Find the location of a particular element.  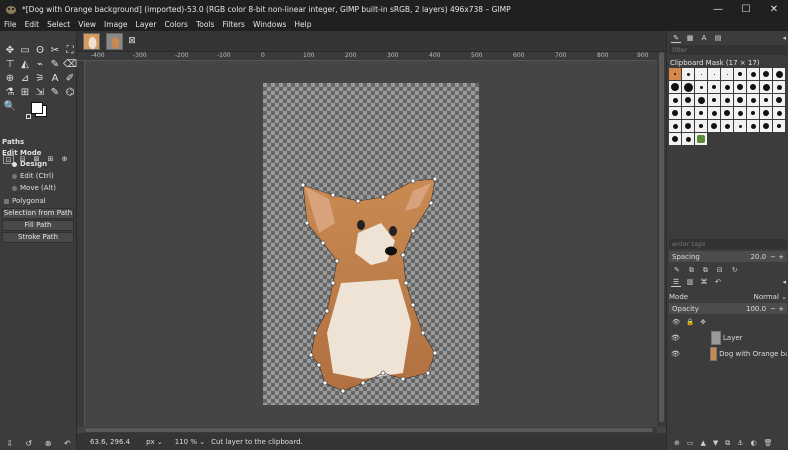

reset-colors-icon is located at coordinates (28, 116).